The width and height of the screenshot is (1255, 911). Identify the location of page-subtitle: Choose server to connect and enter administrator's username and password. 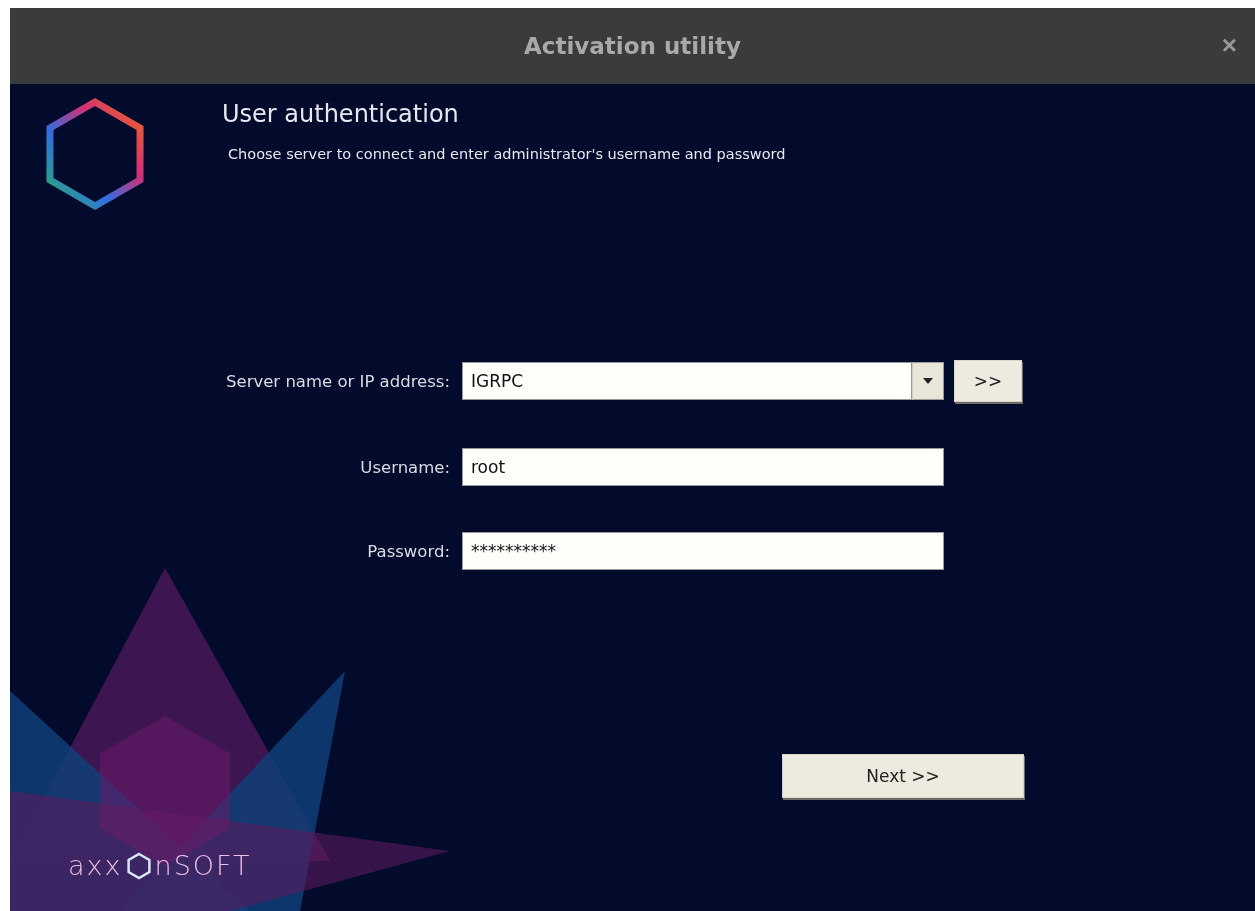
(506, 154).